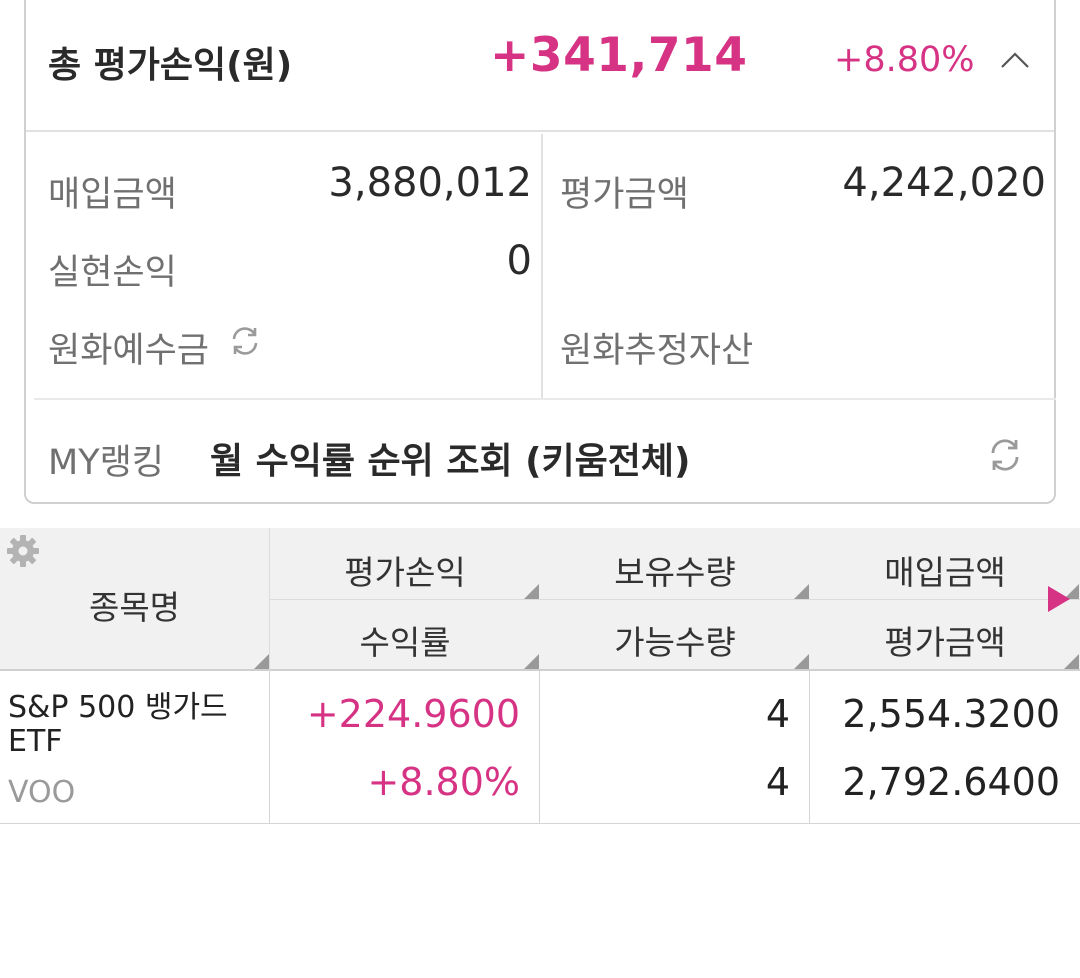 Image resolution: width=1080 pixels, height=978 pixels. Describe the element at coordinates (170, 65) in the screenshot. I see `total-pnl-title: 총 평가손익(원)` at that location.